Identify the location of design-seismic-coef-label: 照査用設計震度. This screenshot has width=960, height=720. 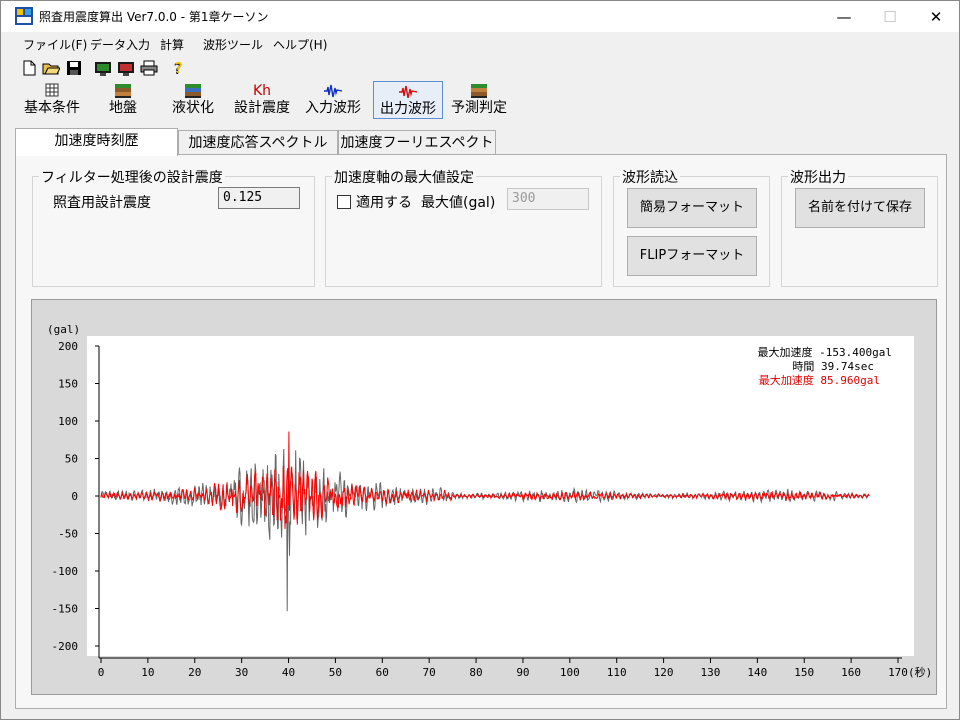
(102, 203).